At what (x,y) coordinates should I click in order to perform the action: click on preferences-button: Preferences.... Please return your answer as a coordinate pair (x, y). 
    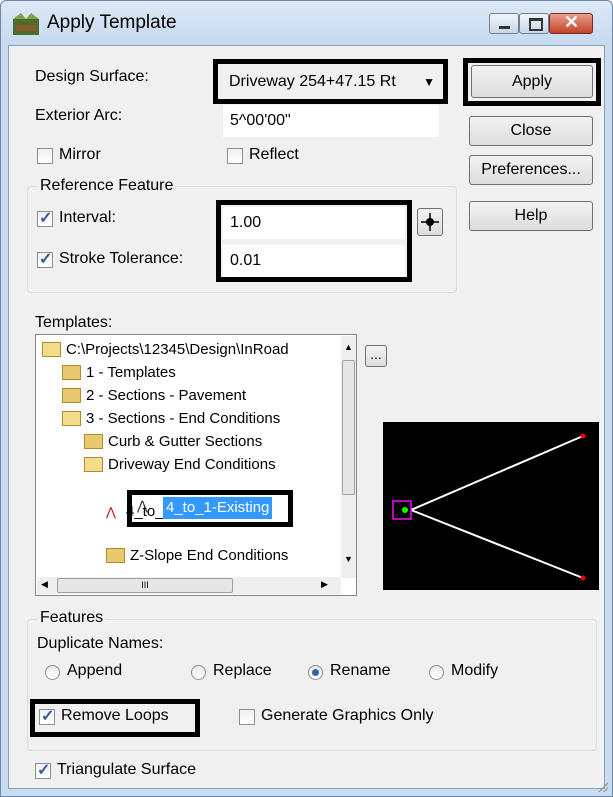
    Looking at the image, I should click on (531, 170).